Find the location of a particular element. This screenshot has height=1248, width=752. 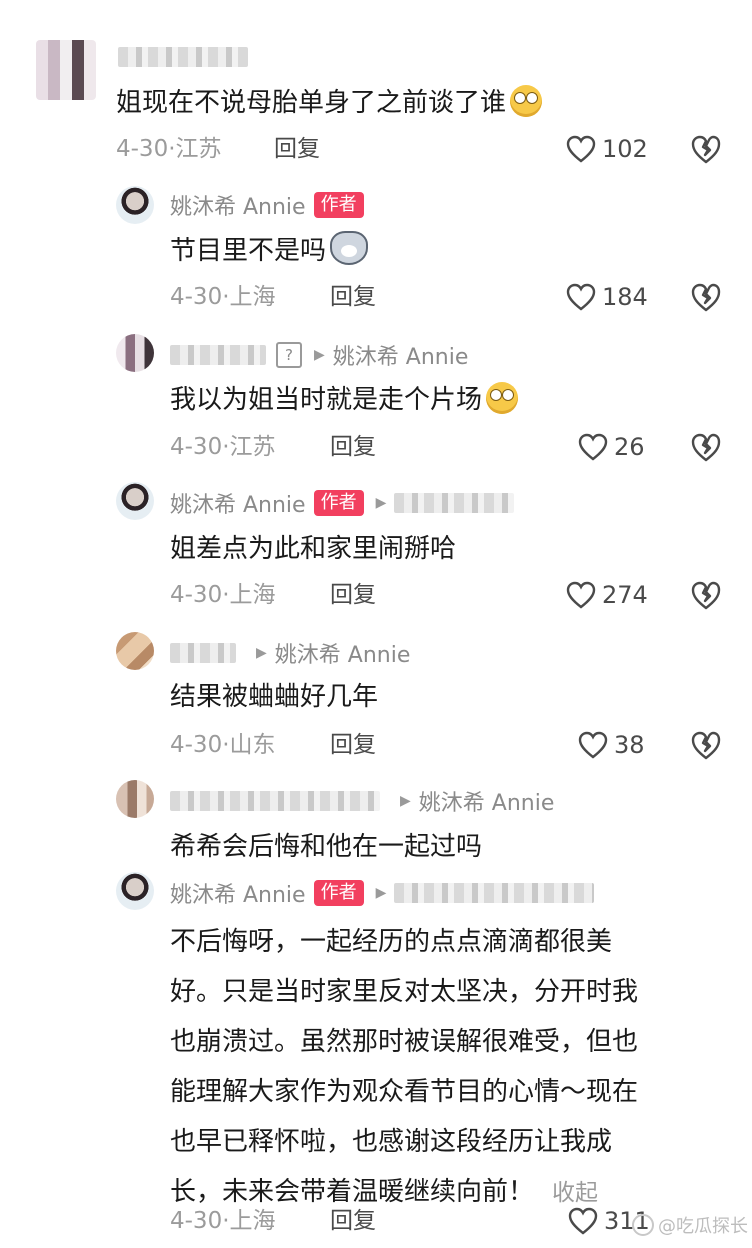

reply-header: ? ▶ 姚沐希 Annie is located at coordinates (319, 355).